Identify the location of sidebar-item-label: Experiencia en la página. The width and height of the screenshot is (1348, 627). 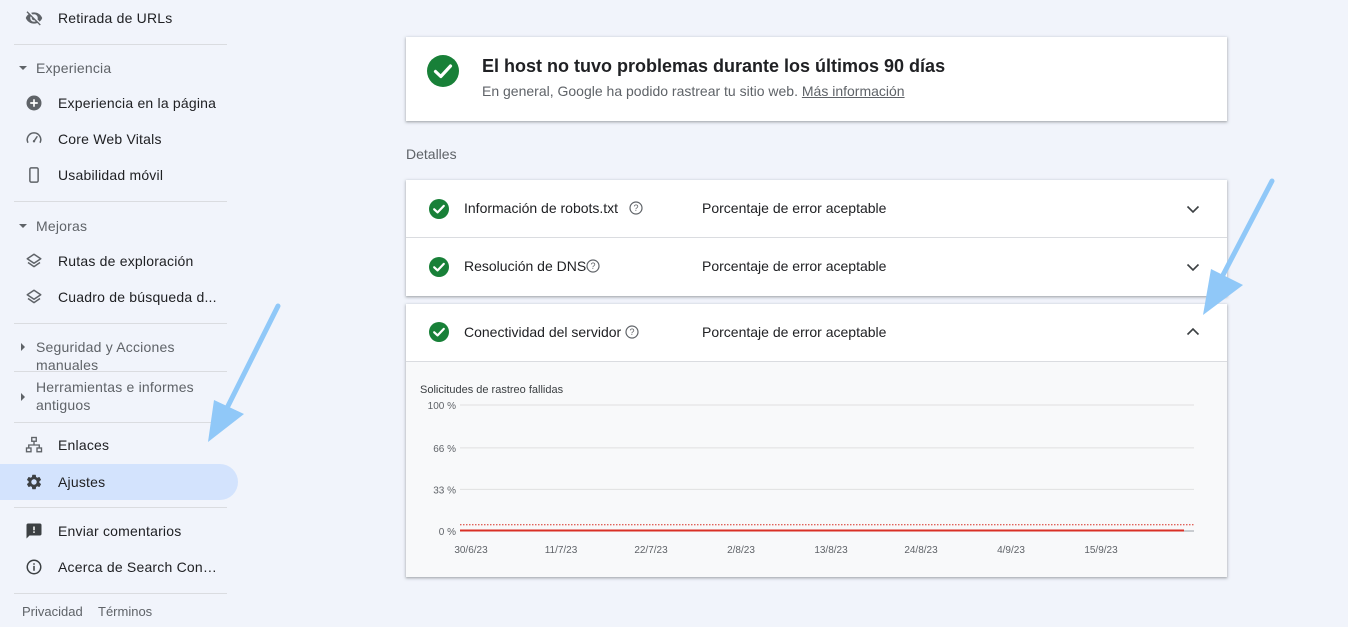
(137, 103).